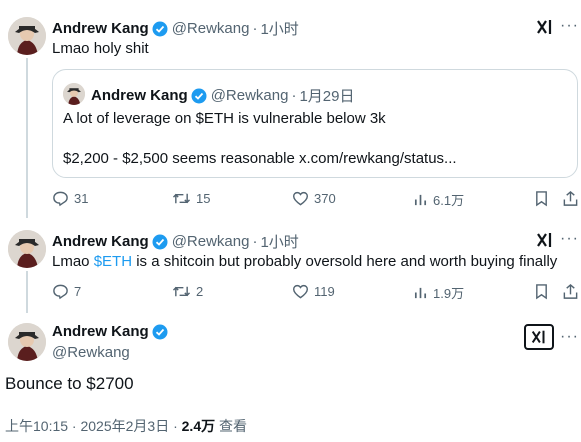 This screenshot has height=442, width=581. I want to click on like-button: 370, so click(314, 198).